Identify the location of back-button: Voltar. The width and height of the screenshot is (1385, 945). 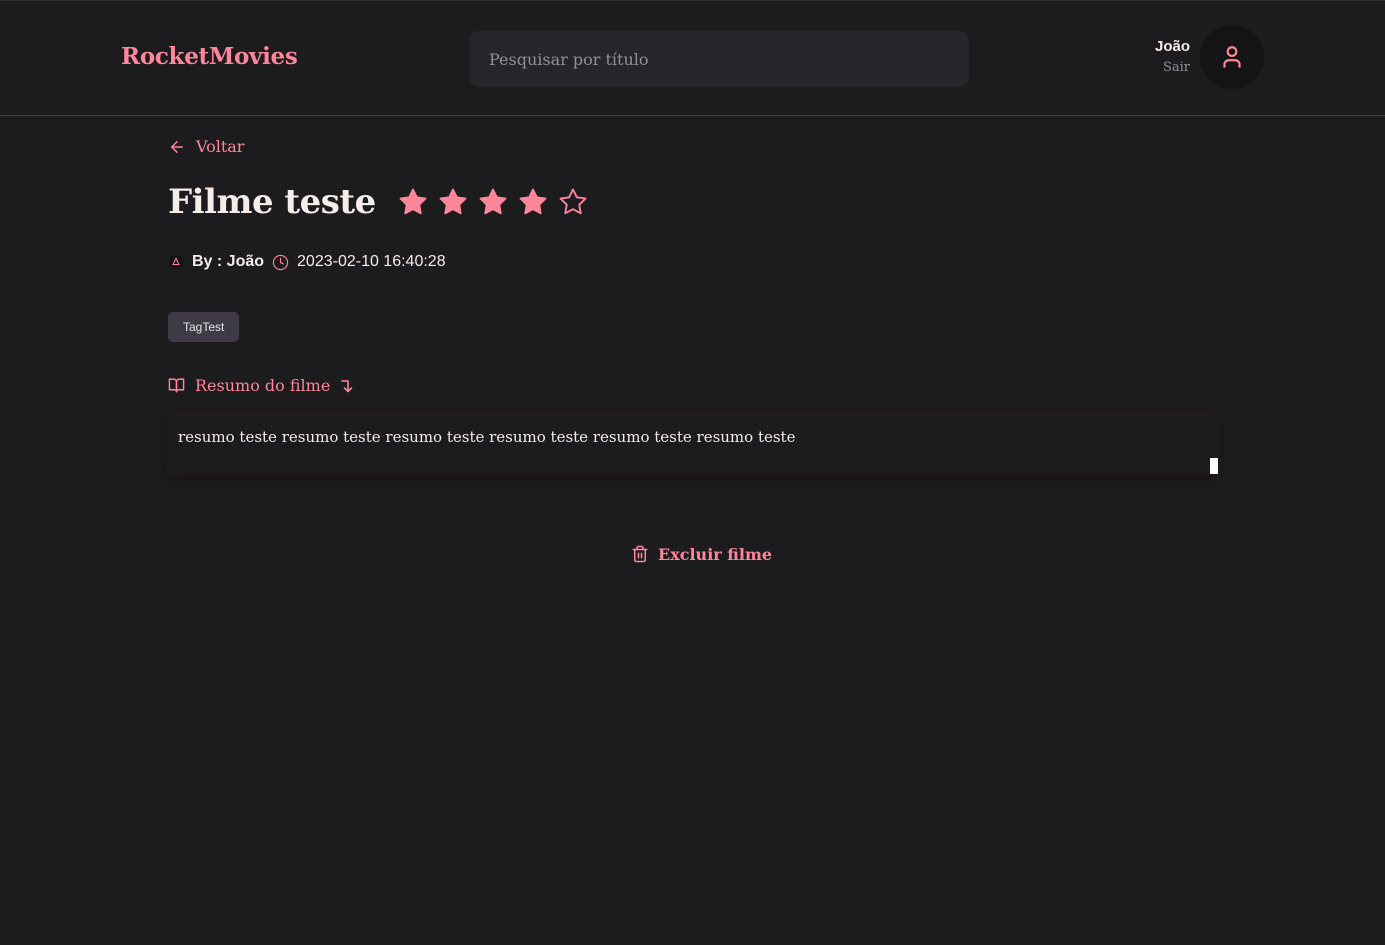
(206, 146).